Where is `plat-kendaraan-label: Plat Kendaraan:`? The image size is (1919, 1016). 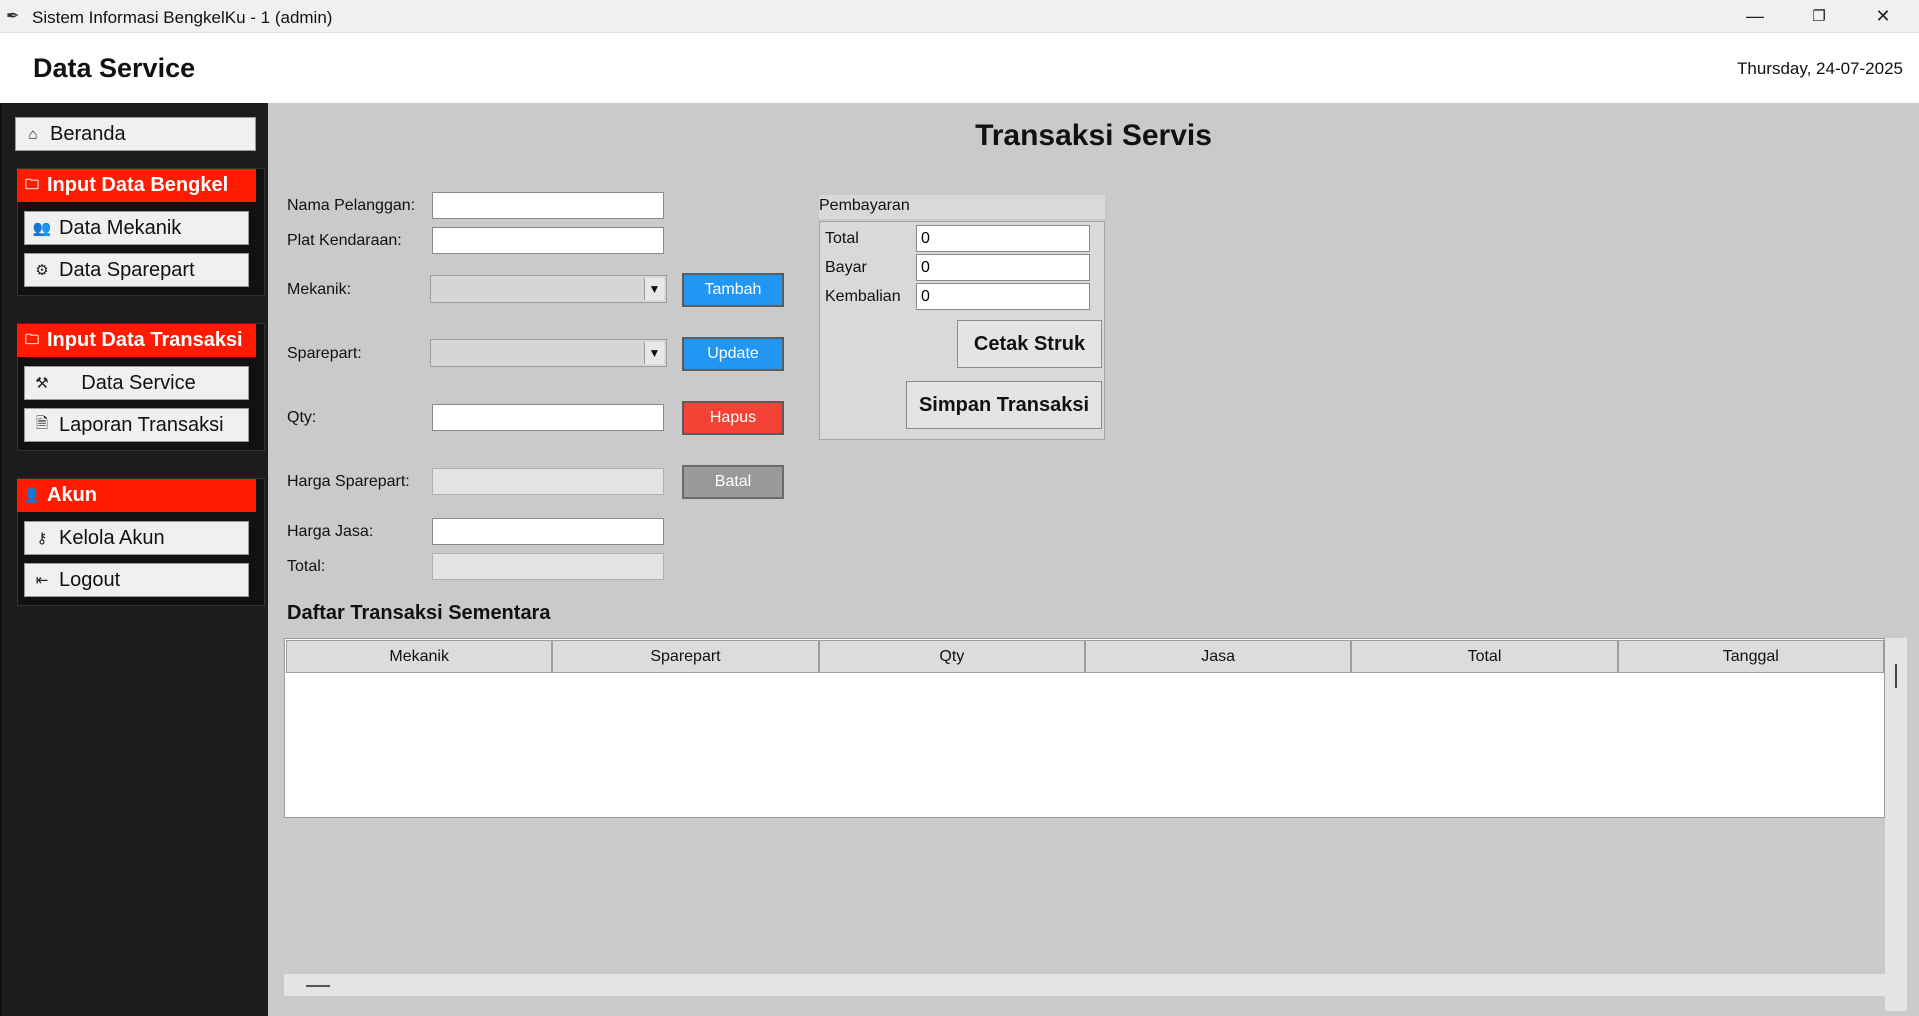 plat-kendaraan-label: Plat Kendaraan: is located at coordinates (344, 240).